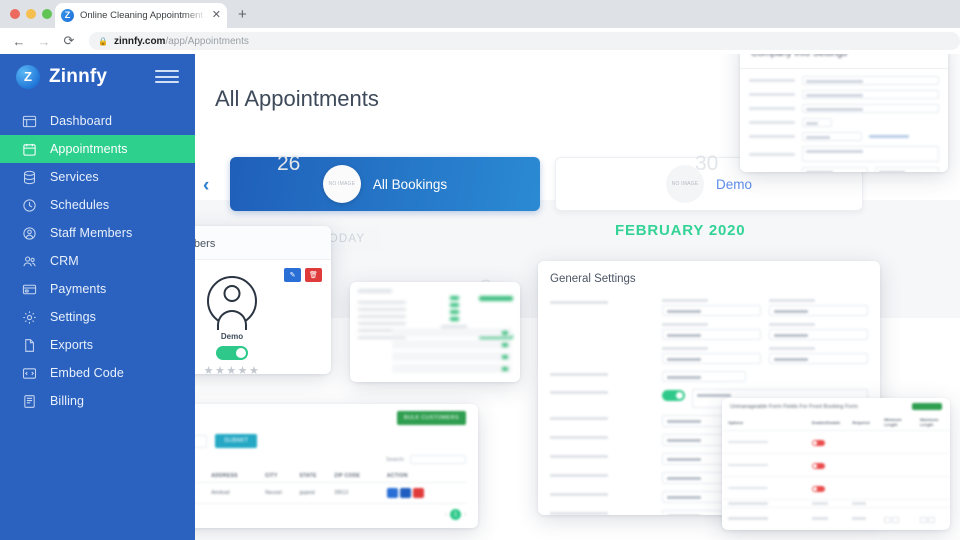 Image resolution: width=960 pixels, height=540 pixels. What do you see at coordinates (405, 493) in the screenshot?
I see `edit-icon` at bounding box center [405, 493].